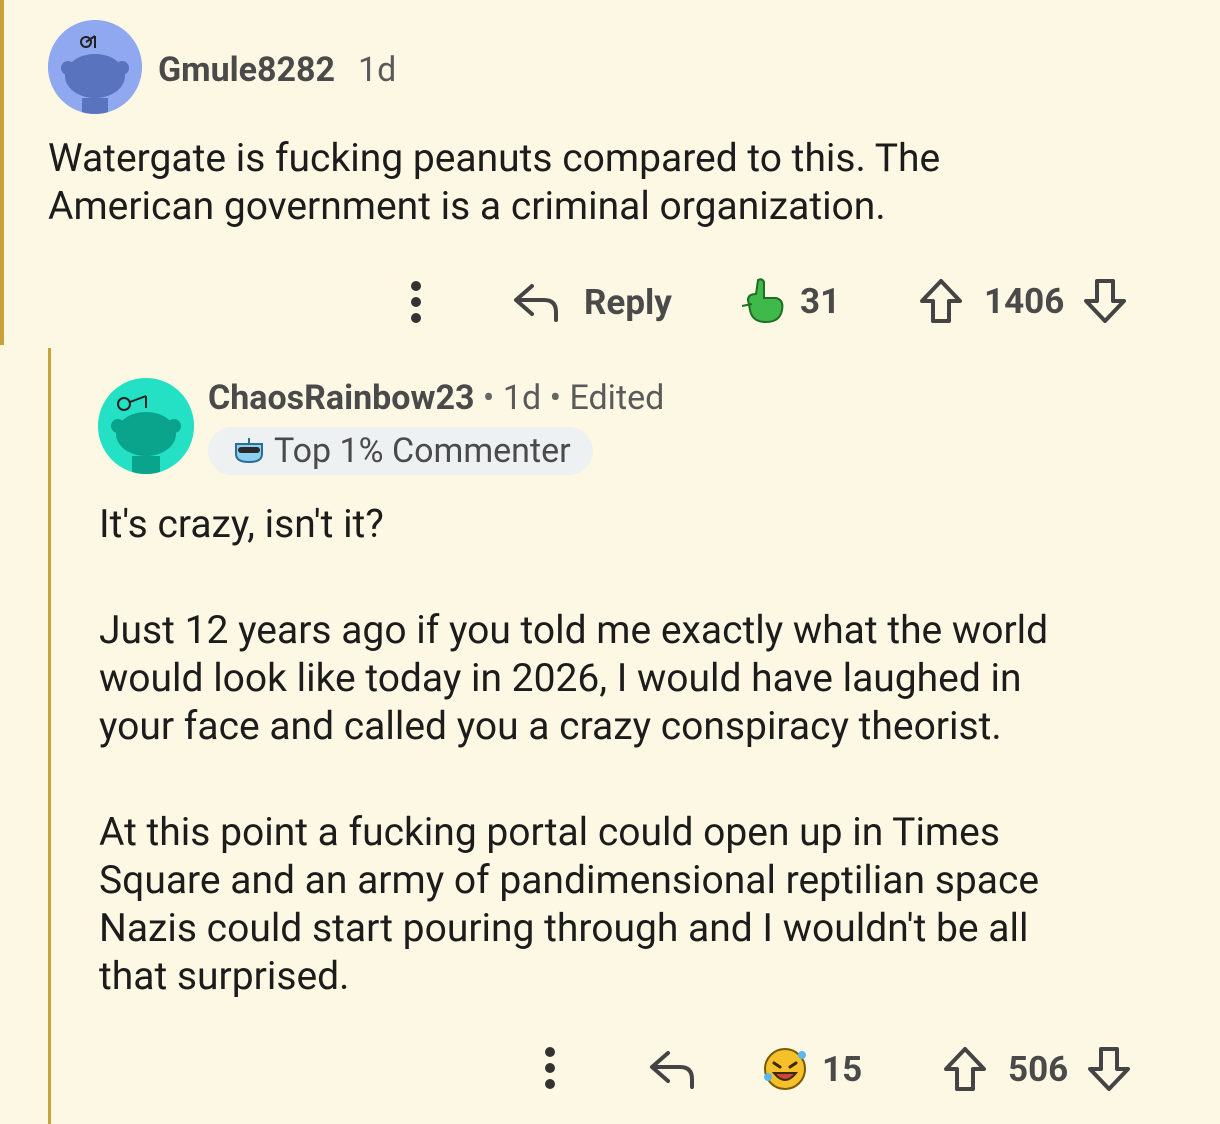 The height and width of the screenshot is (1124, 1220). I want to click on award-button: 15, so click(811, 1069).